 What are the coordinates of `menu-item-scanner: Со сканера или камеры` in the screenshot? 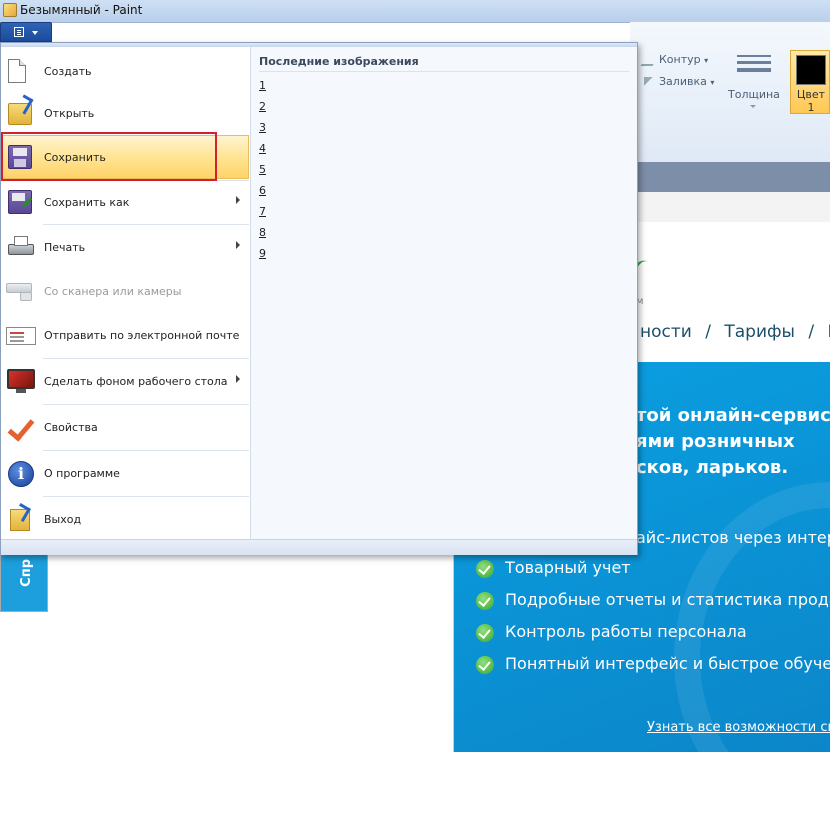 It's located at (126, 292).